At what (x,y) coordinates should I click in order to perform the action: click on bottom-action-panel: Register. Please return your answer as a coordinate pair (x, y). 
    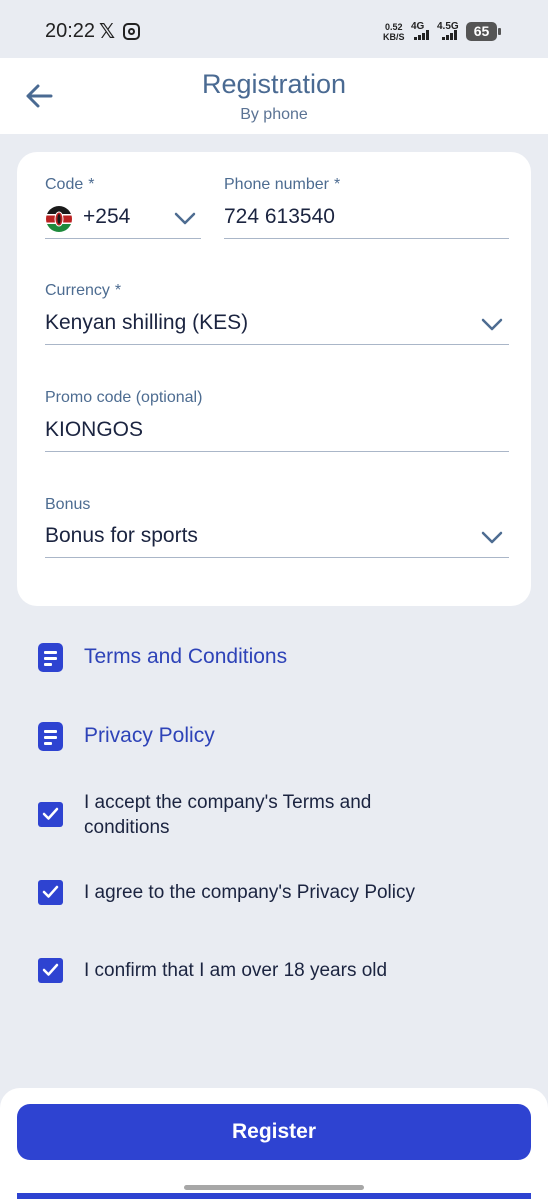
    Looking at the image, I should click on (274, 1143).